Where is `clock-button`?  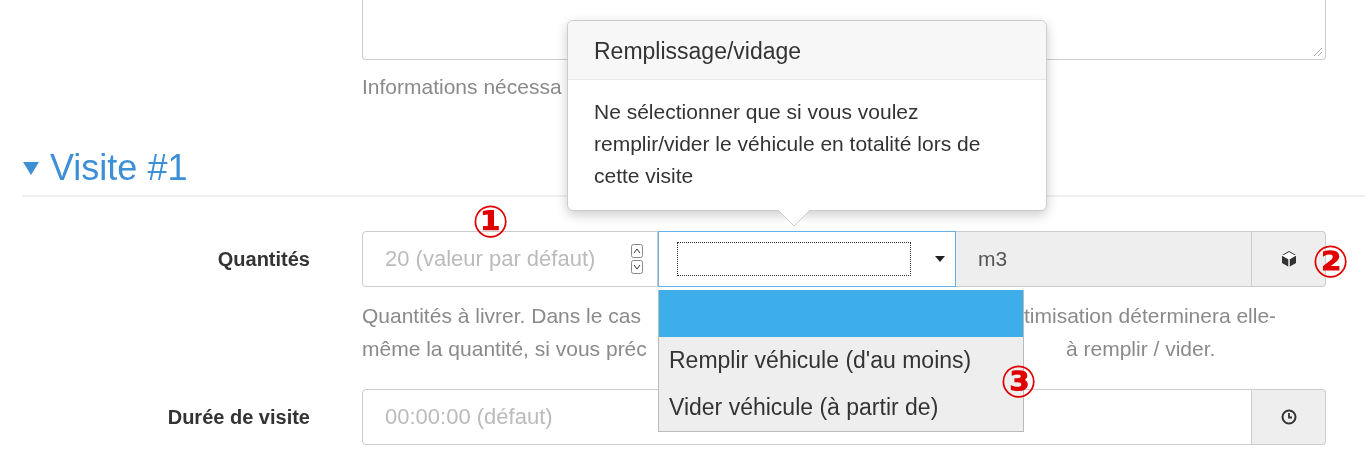
clock-button is located at coordinates (1289, 417).